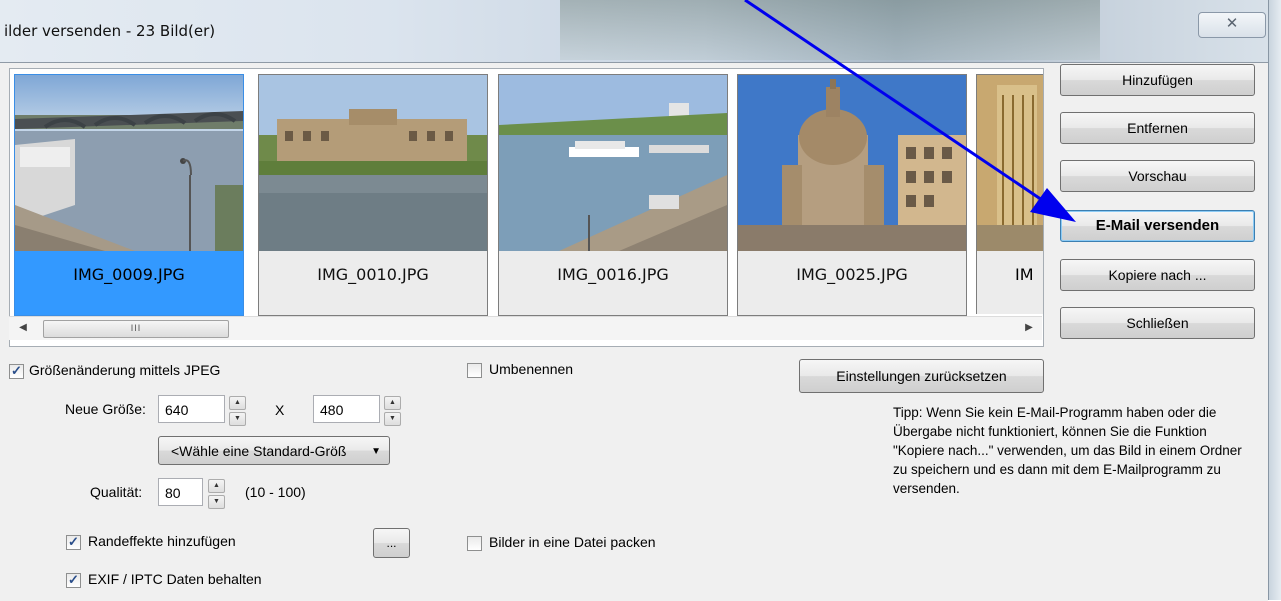  I want to click on close-window-button: ✕, so click(1232, 25).